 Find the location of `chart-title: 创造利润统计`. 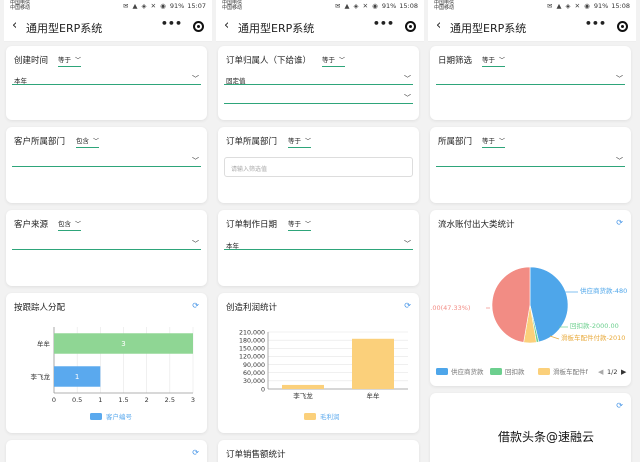

chart-title: 创造利润统计 is located at coordinates (252, 308).